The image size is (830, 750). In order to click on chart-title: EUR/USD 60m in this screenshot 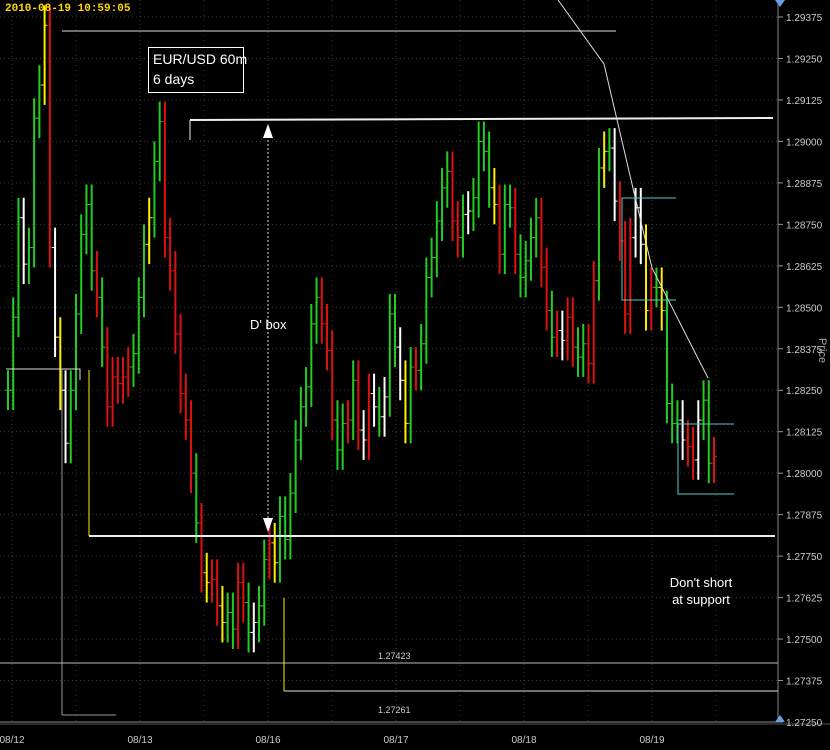, I will do `click(200, 59)`.